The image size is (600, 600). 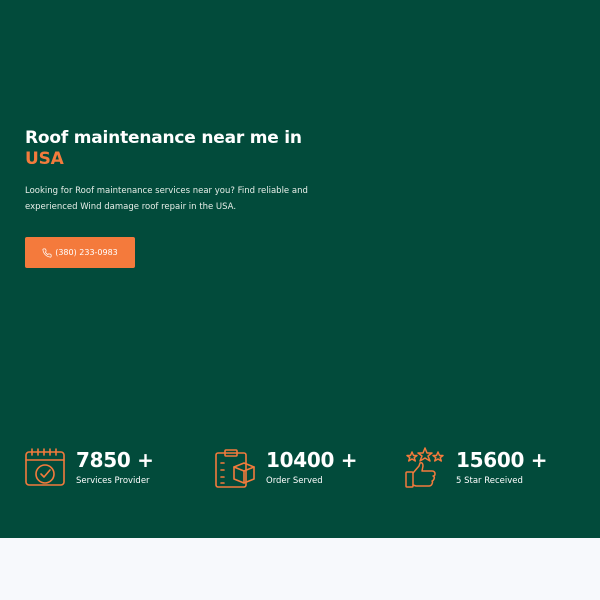 I want to click on stat-value: 15600 +, so click(x=502, y=460).